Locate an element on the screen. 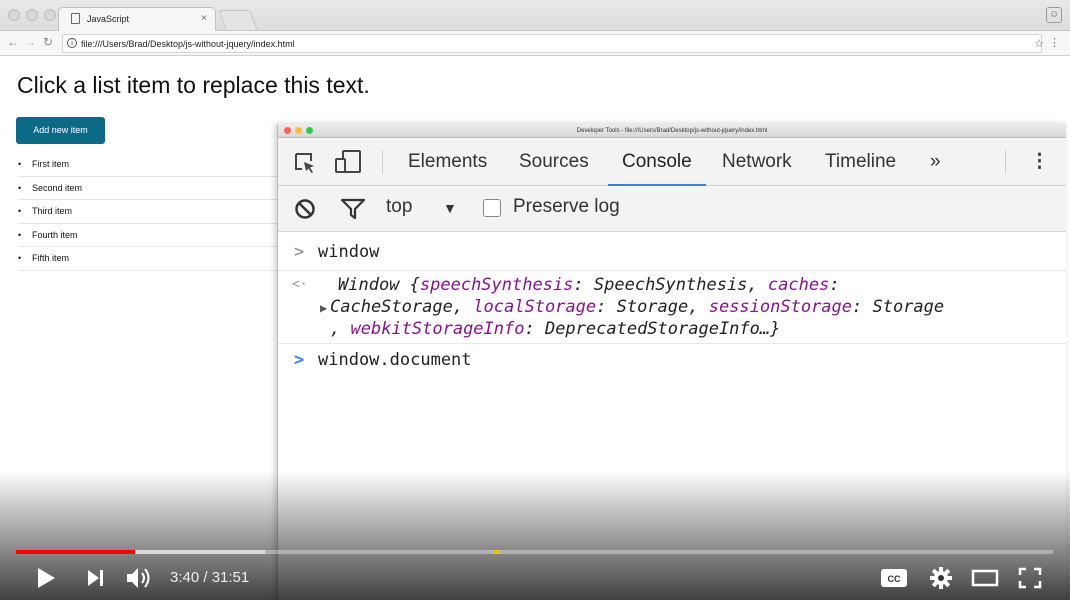 The image size is (1070, 600). list-item: • Third item is located at coordinates (149, 212).